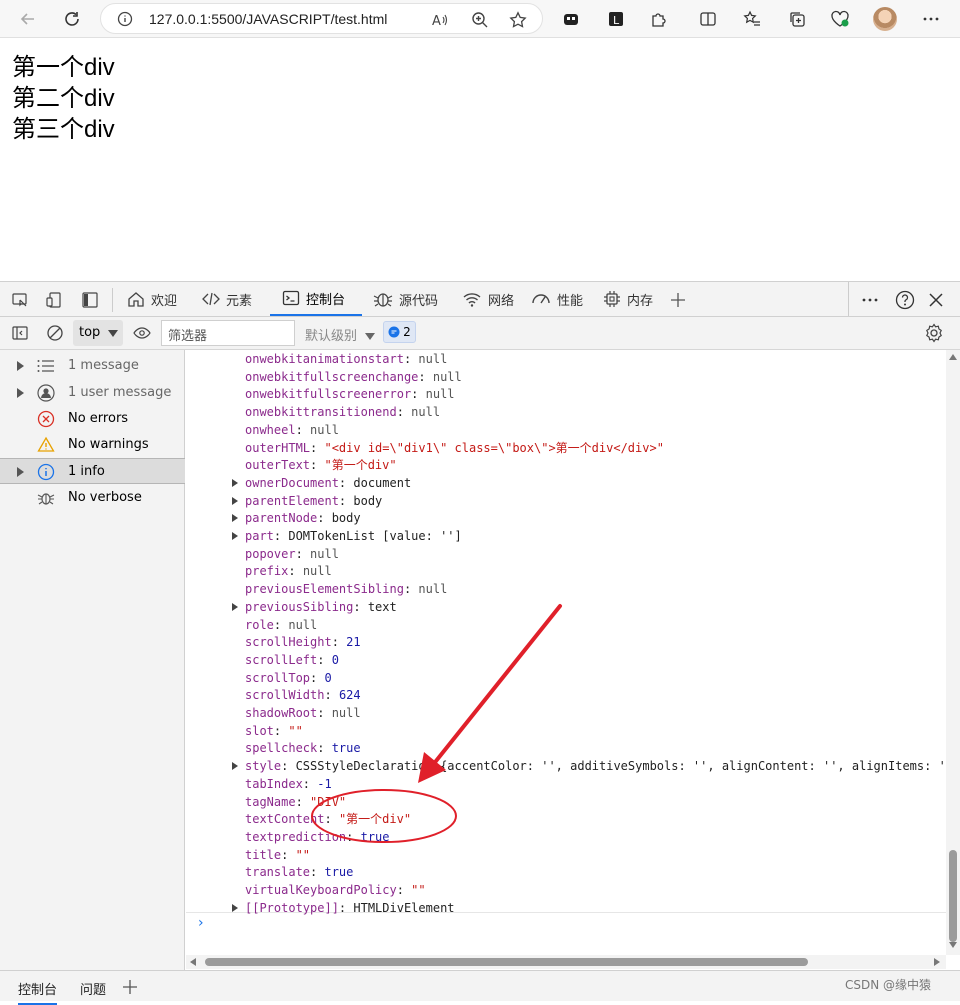 The width and height of the screenshot is (960, 1005). Describe the element at coordinates (28, 19) in the screenshot. I see `back-button` at that location.